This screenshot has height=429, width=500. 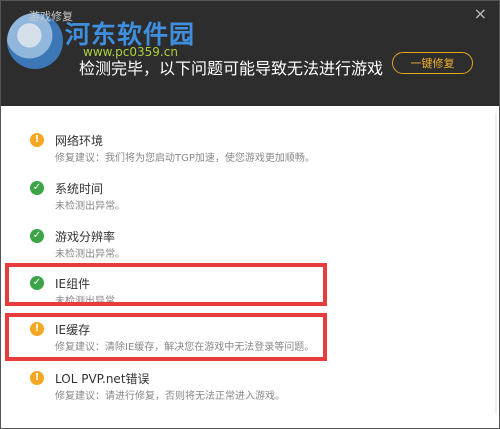 What do you see at coordinates (79, 189) in the screenshot?
I see `item-name: 系统时间` at bounding box center [79, 189].